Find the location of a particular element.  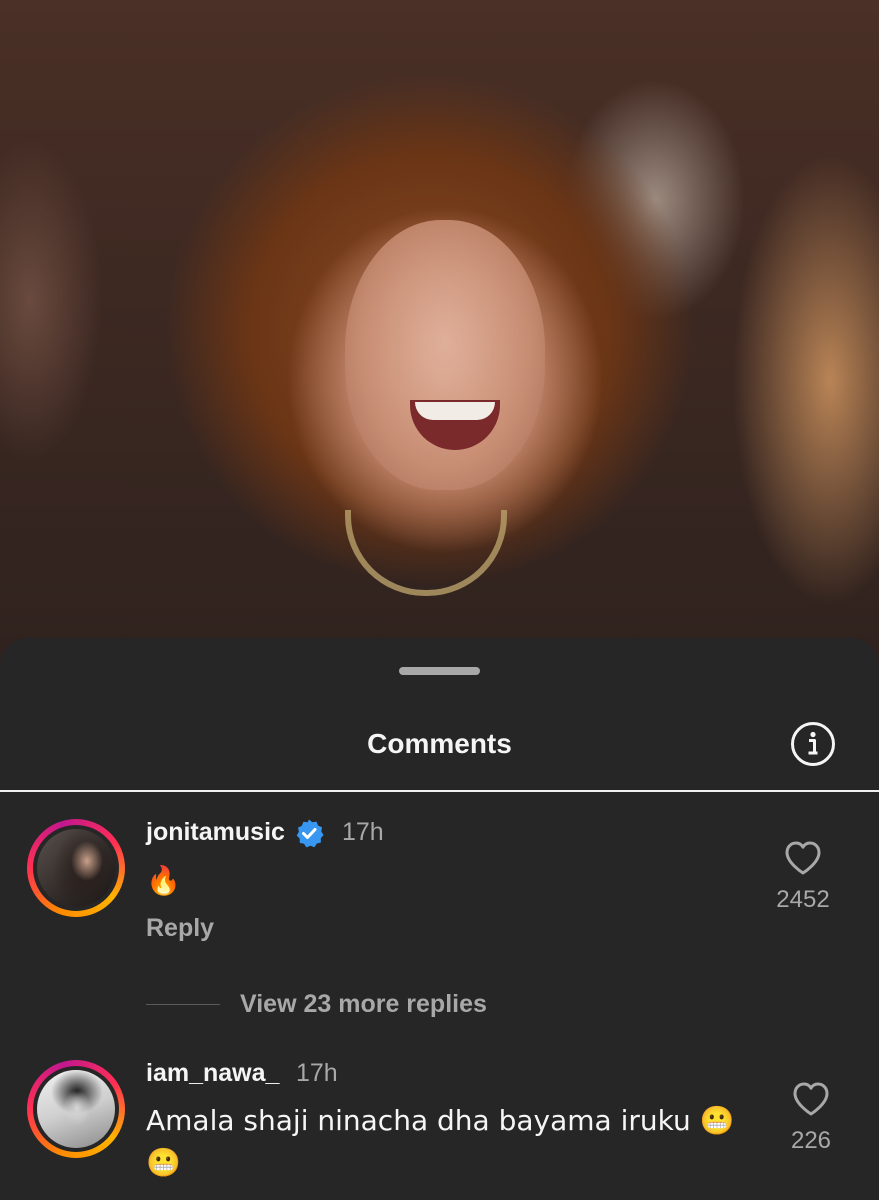

video-necklace-shape is located at coordinates (426, 553).